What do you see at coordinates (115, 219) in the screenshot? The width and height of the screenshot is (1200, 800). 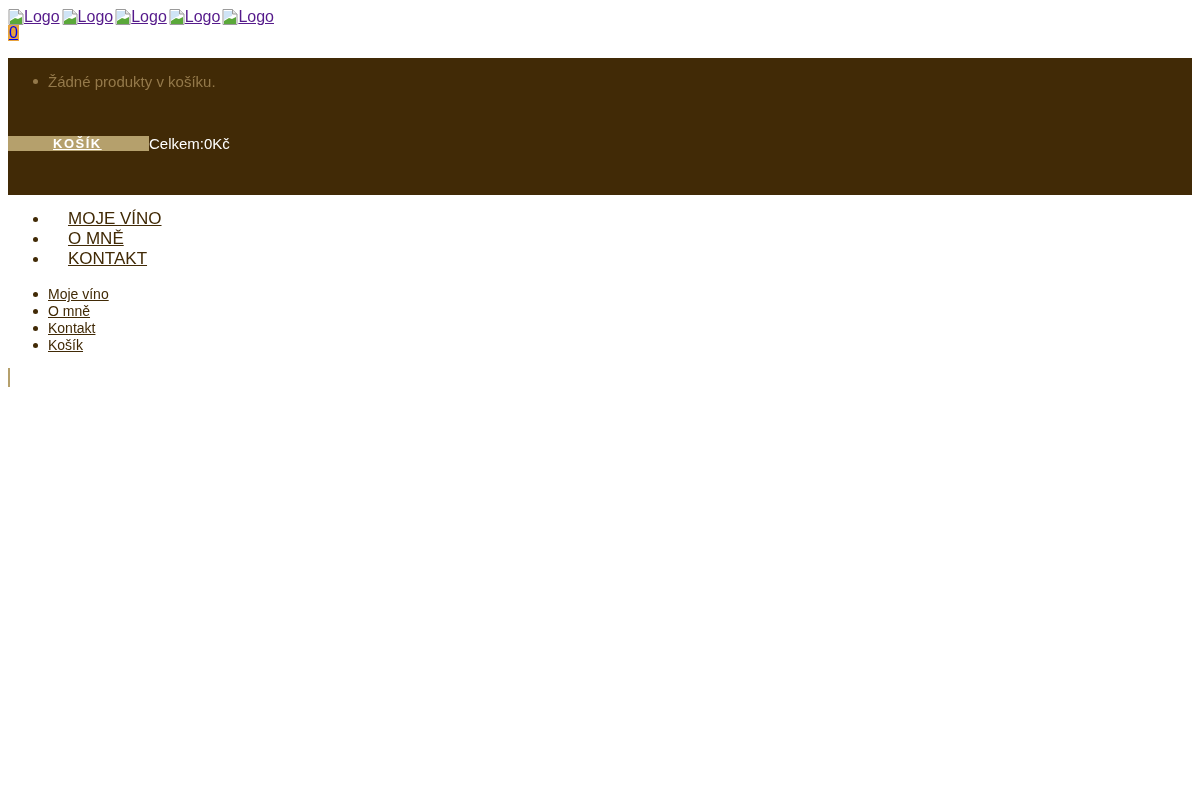 I see `nav-link: MOJE VÍNO` at bounding box center [115, 219].